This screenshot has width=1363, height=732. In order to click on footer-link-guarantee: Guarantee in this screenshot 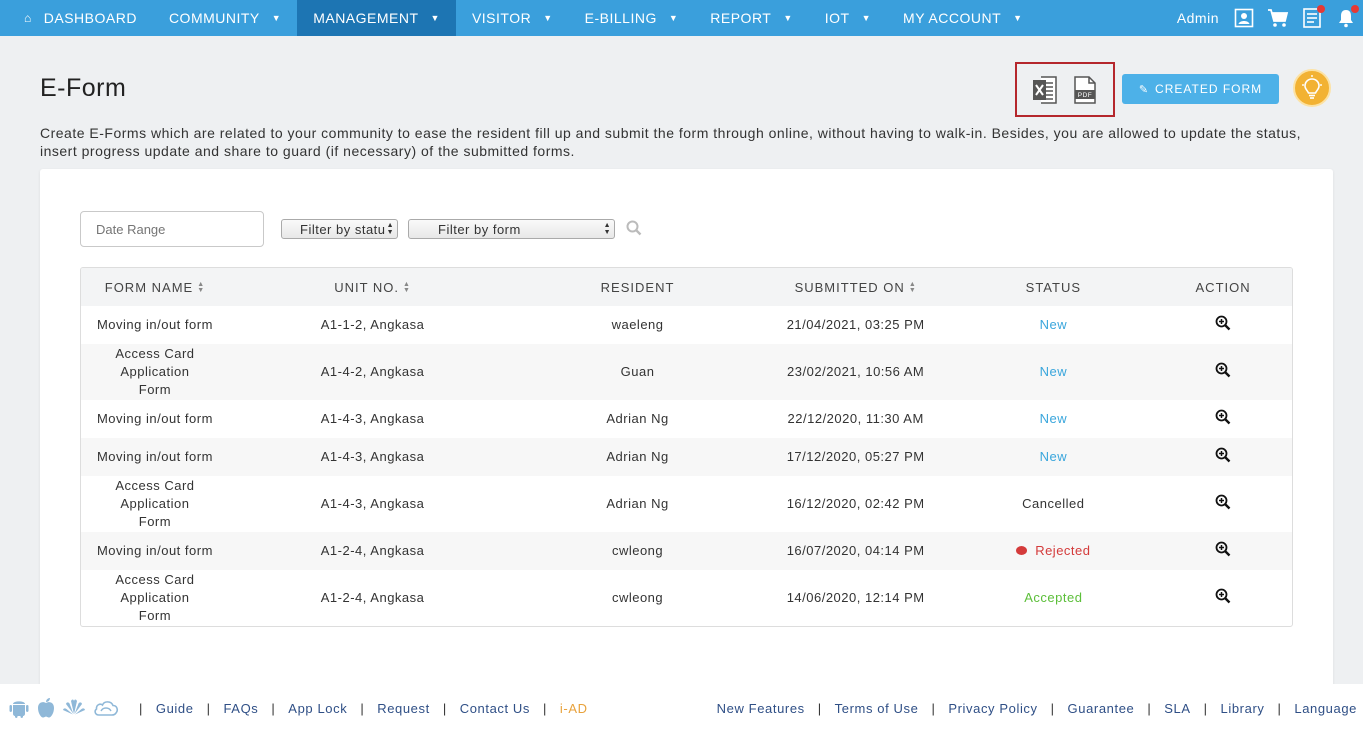, I will do `click(1101, 708)`.